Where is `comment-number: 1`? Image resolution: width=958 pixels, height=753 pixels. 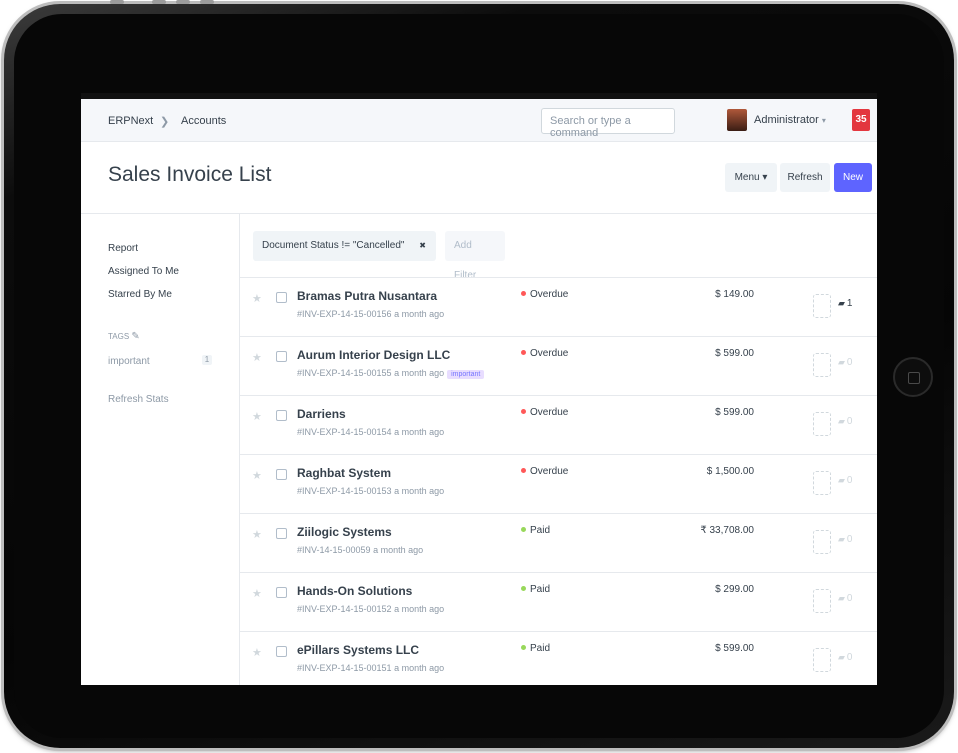 comment-number: 1 is located at coordinates (849, 303).